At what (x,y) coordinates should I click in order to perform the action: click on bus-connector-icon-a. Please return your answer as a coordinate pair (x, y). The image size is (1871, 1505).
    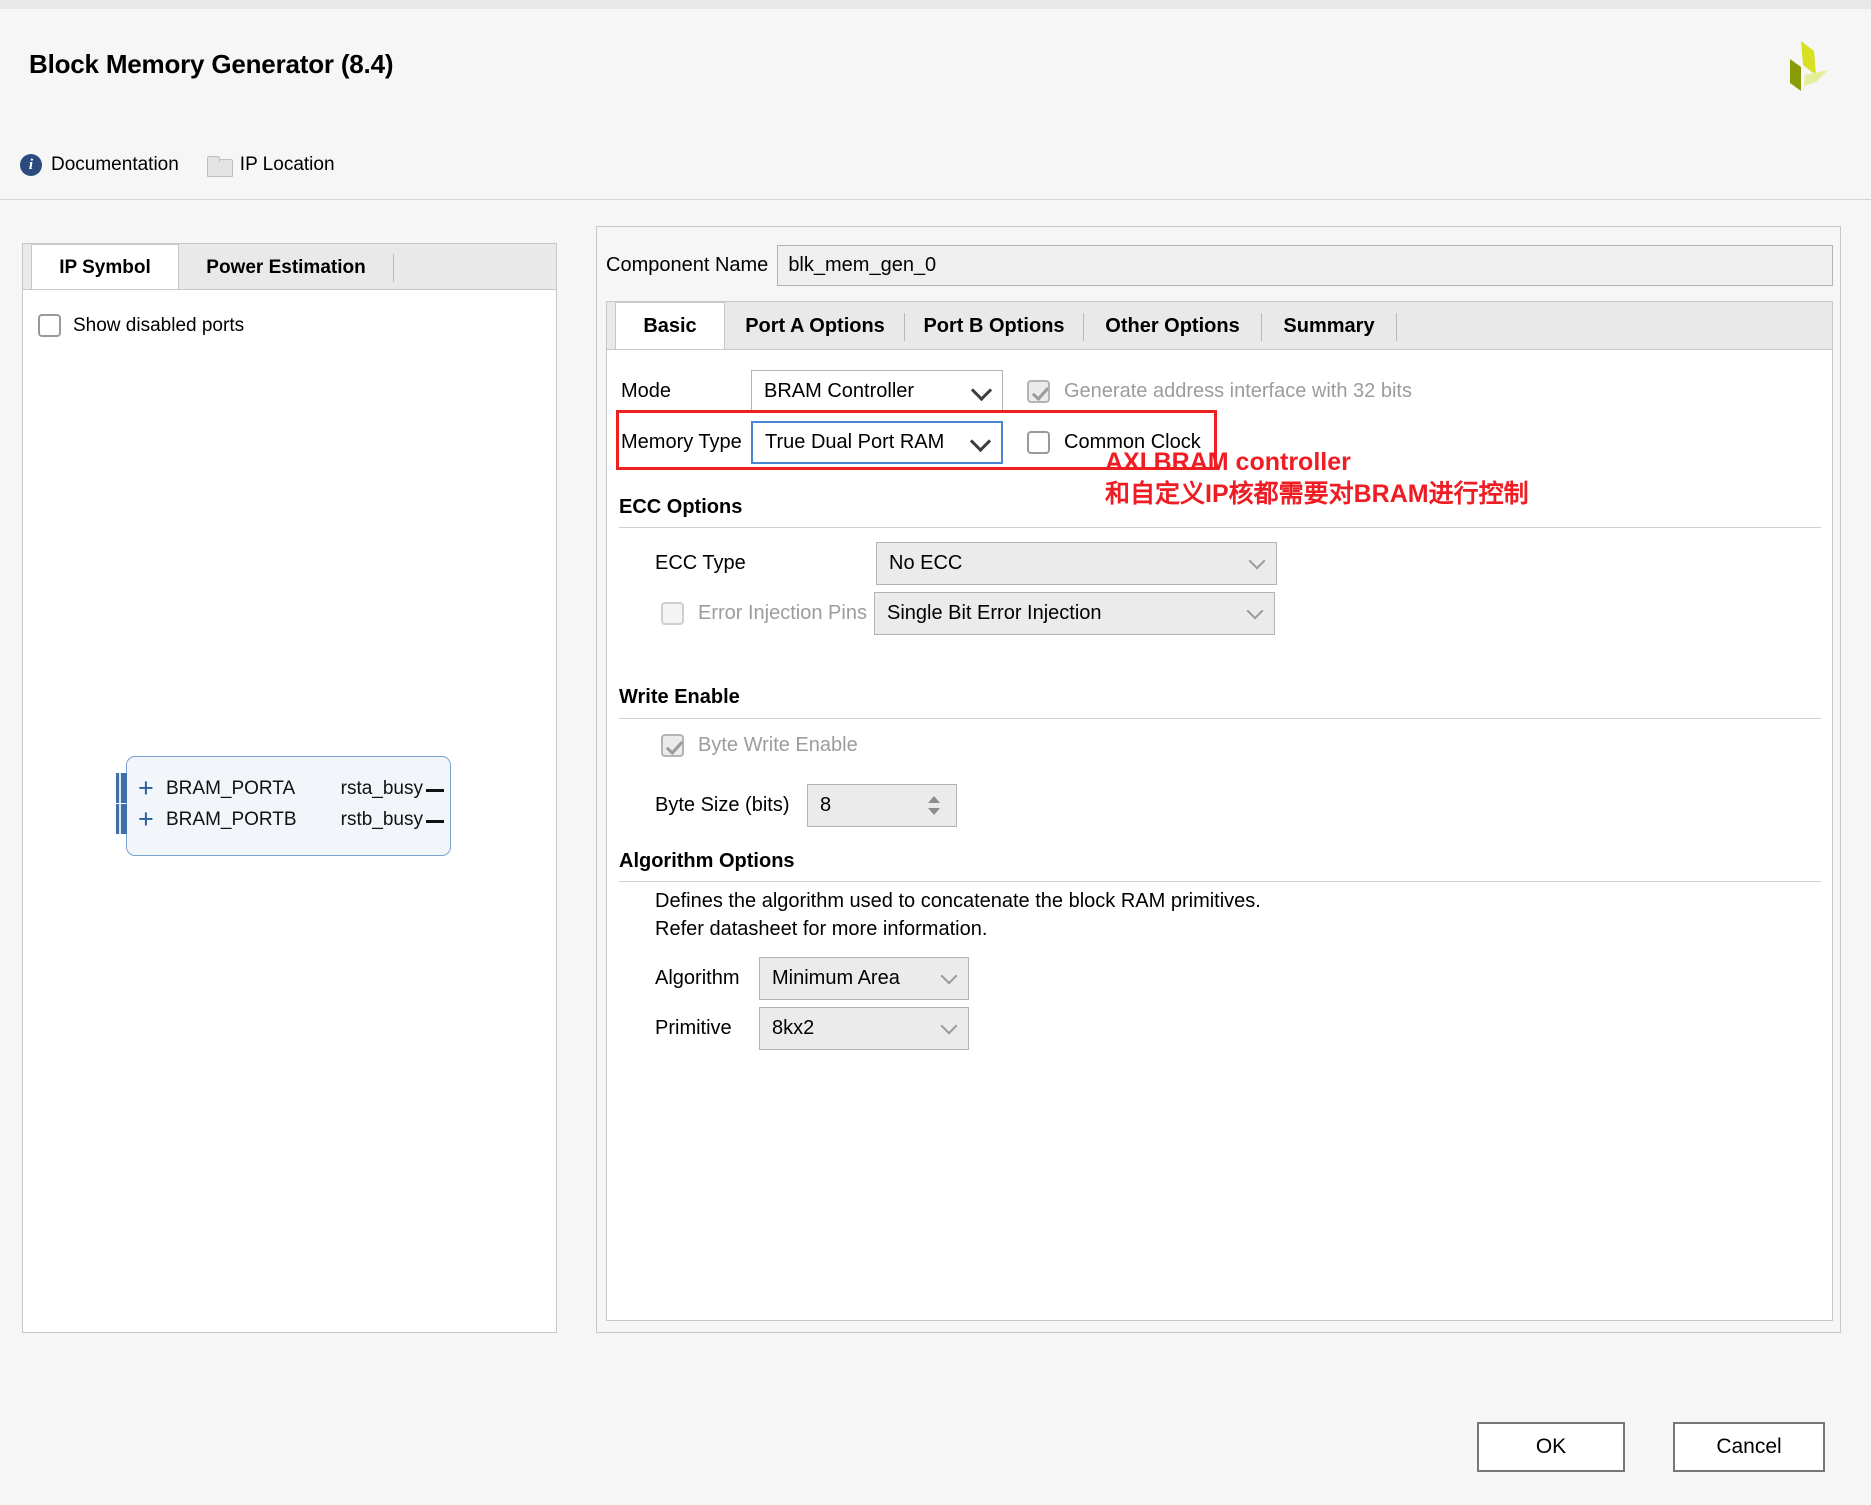
    Looking at the image, I should click on (121, 788).